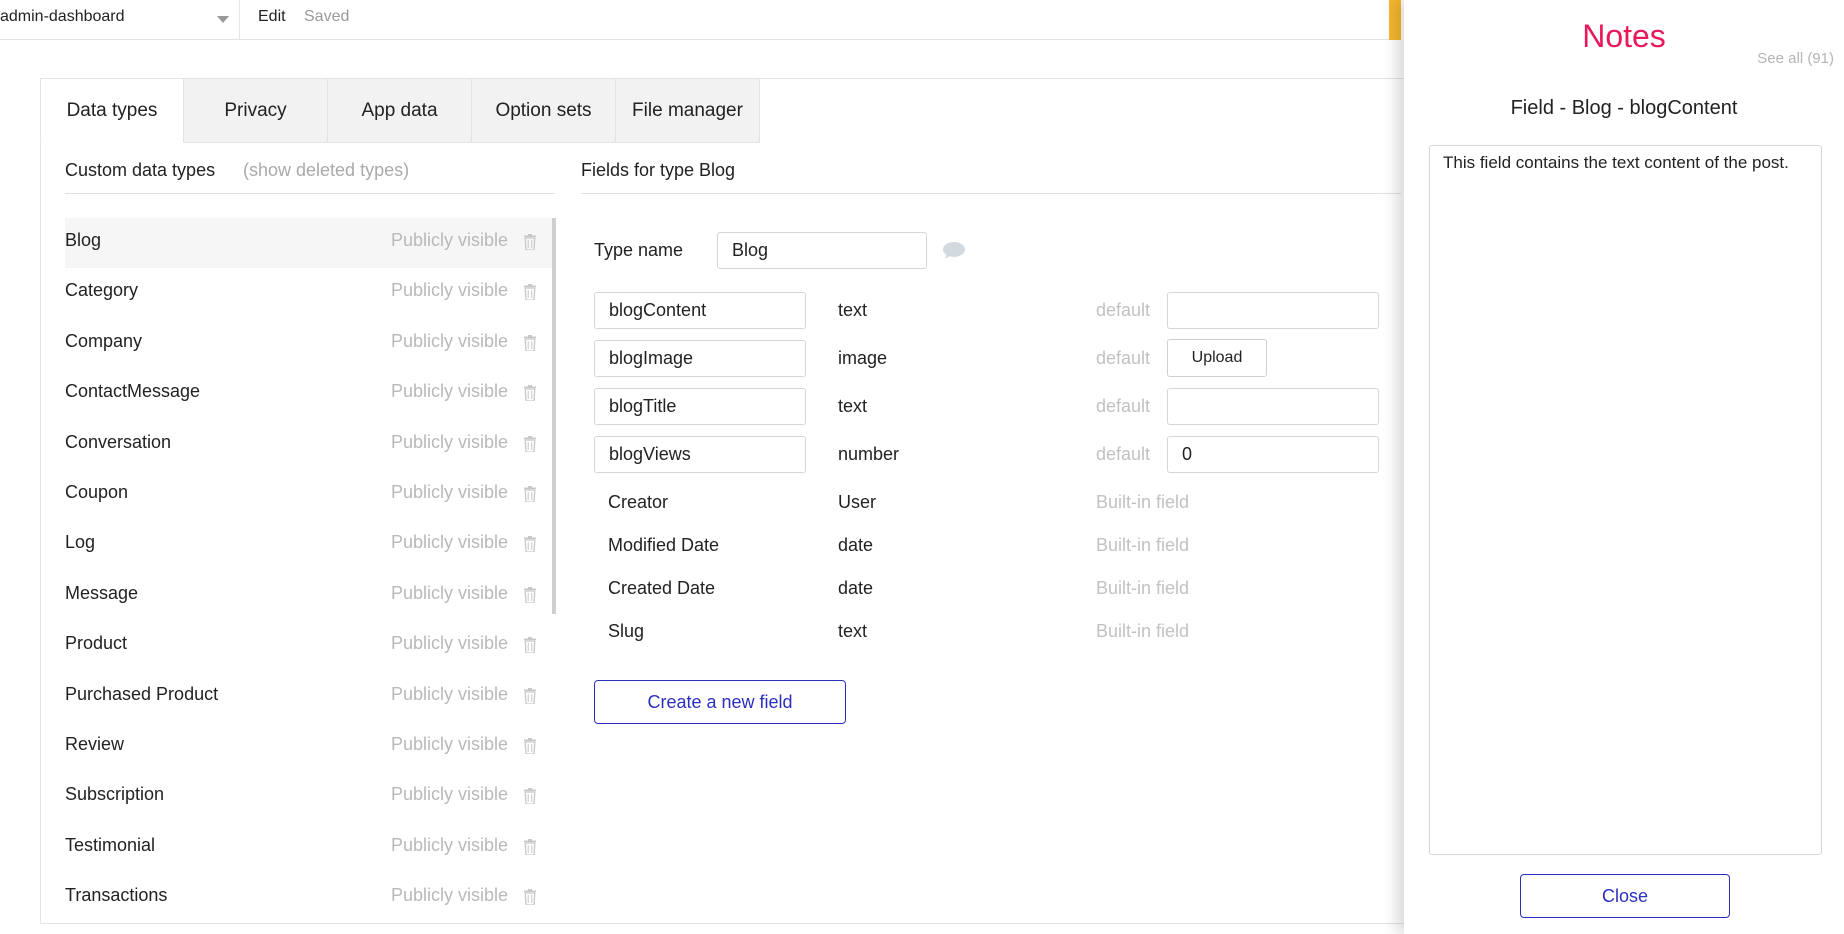  Describe the element at coordinates (310, 445) in the screenshot. I see `type-row: Conversation Publicly visible` at that location.